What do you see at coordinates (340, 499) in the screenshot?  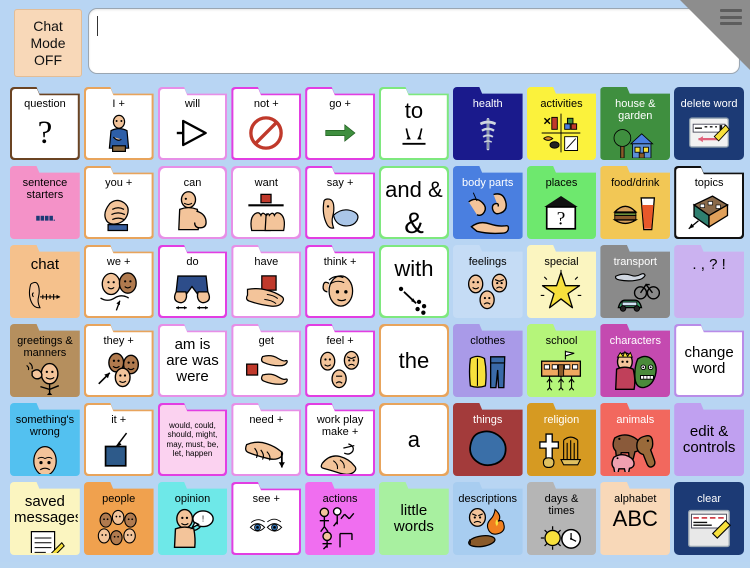 I see `button-label: actions` at bounding box center [340, 499].